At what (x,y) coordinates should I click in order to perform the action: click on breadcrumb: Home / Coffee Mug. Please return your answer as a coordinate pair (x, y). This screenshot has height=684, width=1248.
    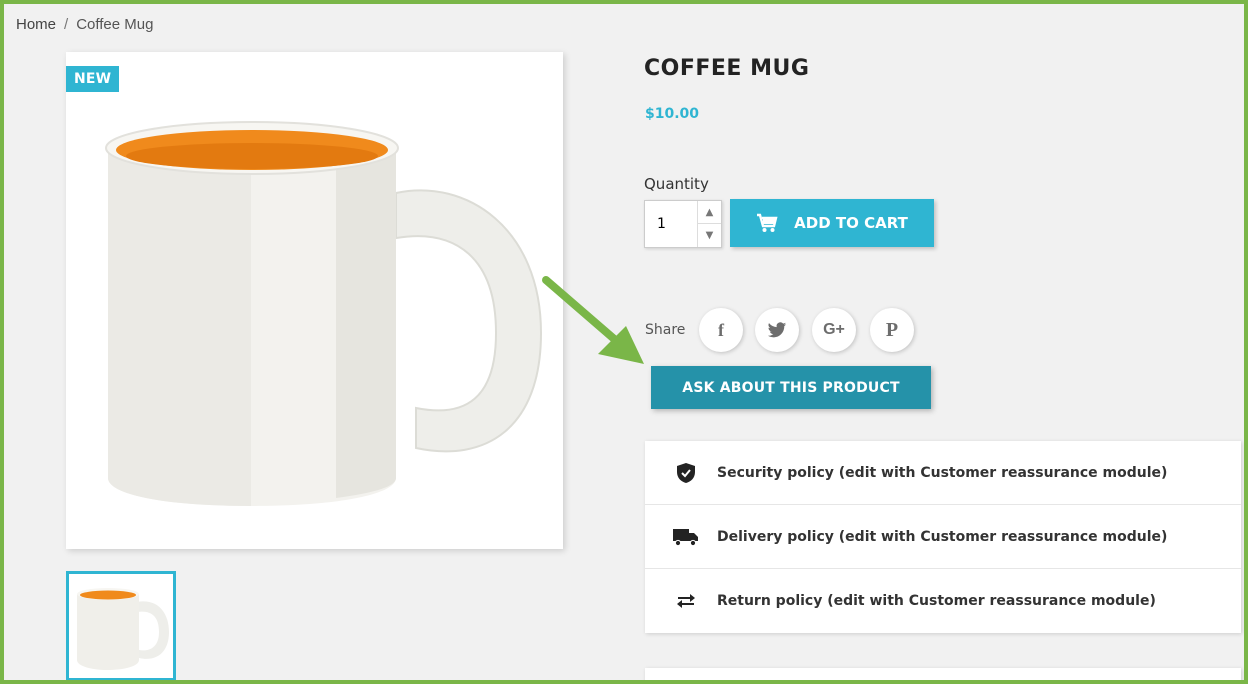
    Looking at the image, I should click on (84, 24).